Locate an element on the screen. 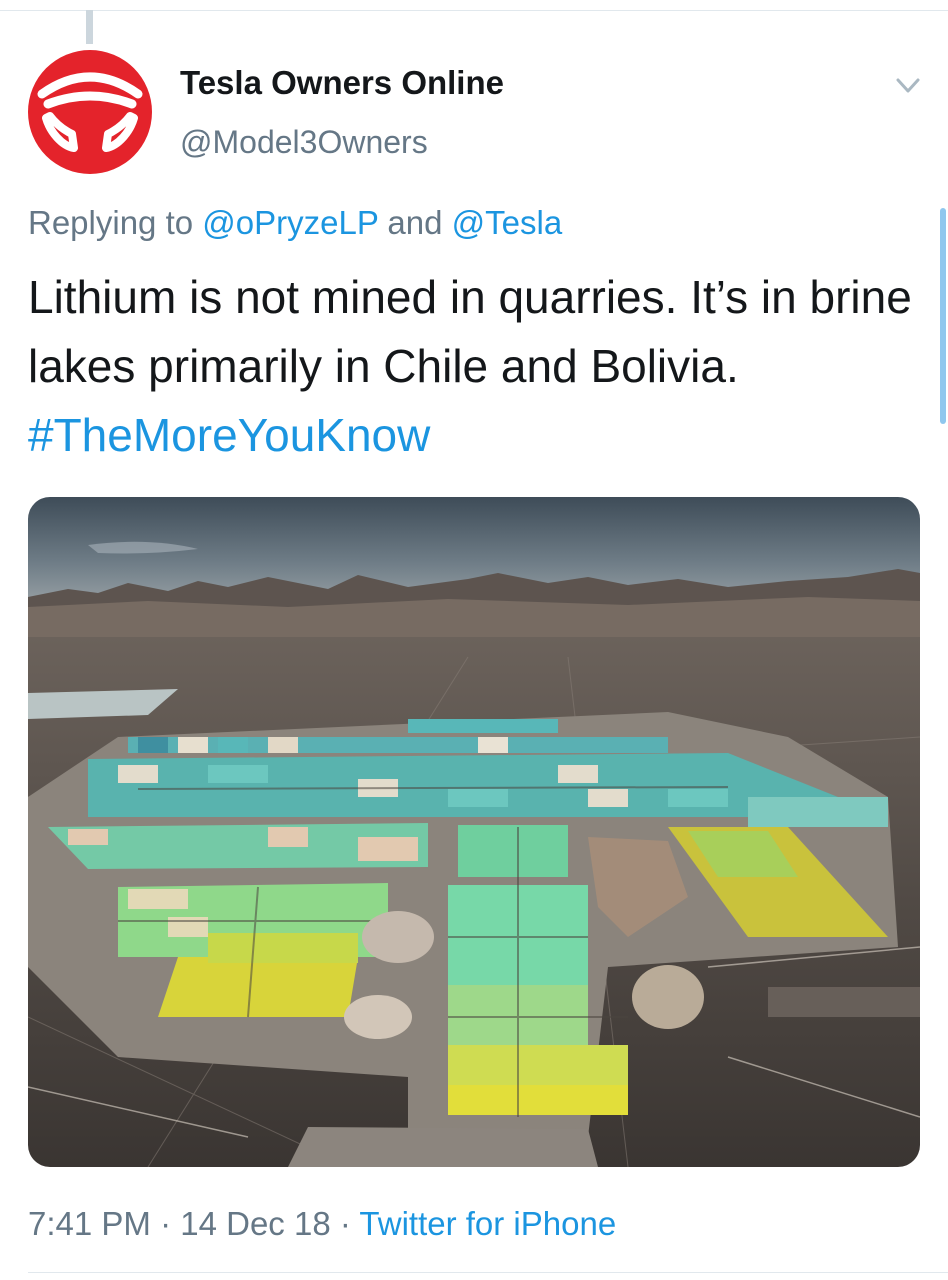 The height and width of the screenshot is (1280, 948). replying-prefix: Replying to is located at coordinates (115, 222).